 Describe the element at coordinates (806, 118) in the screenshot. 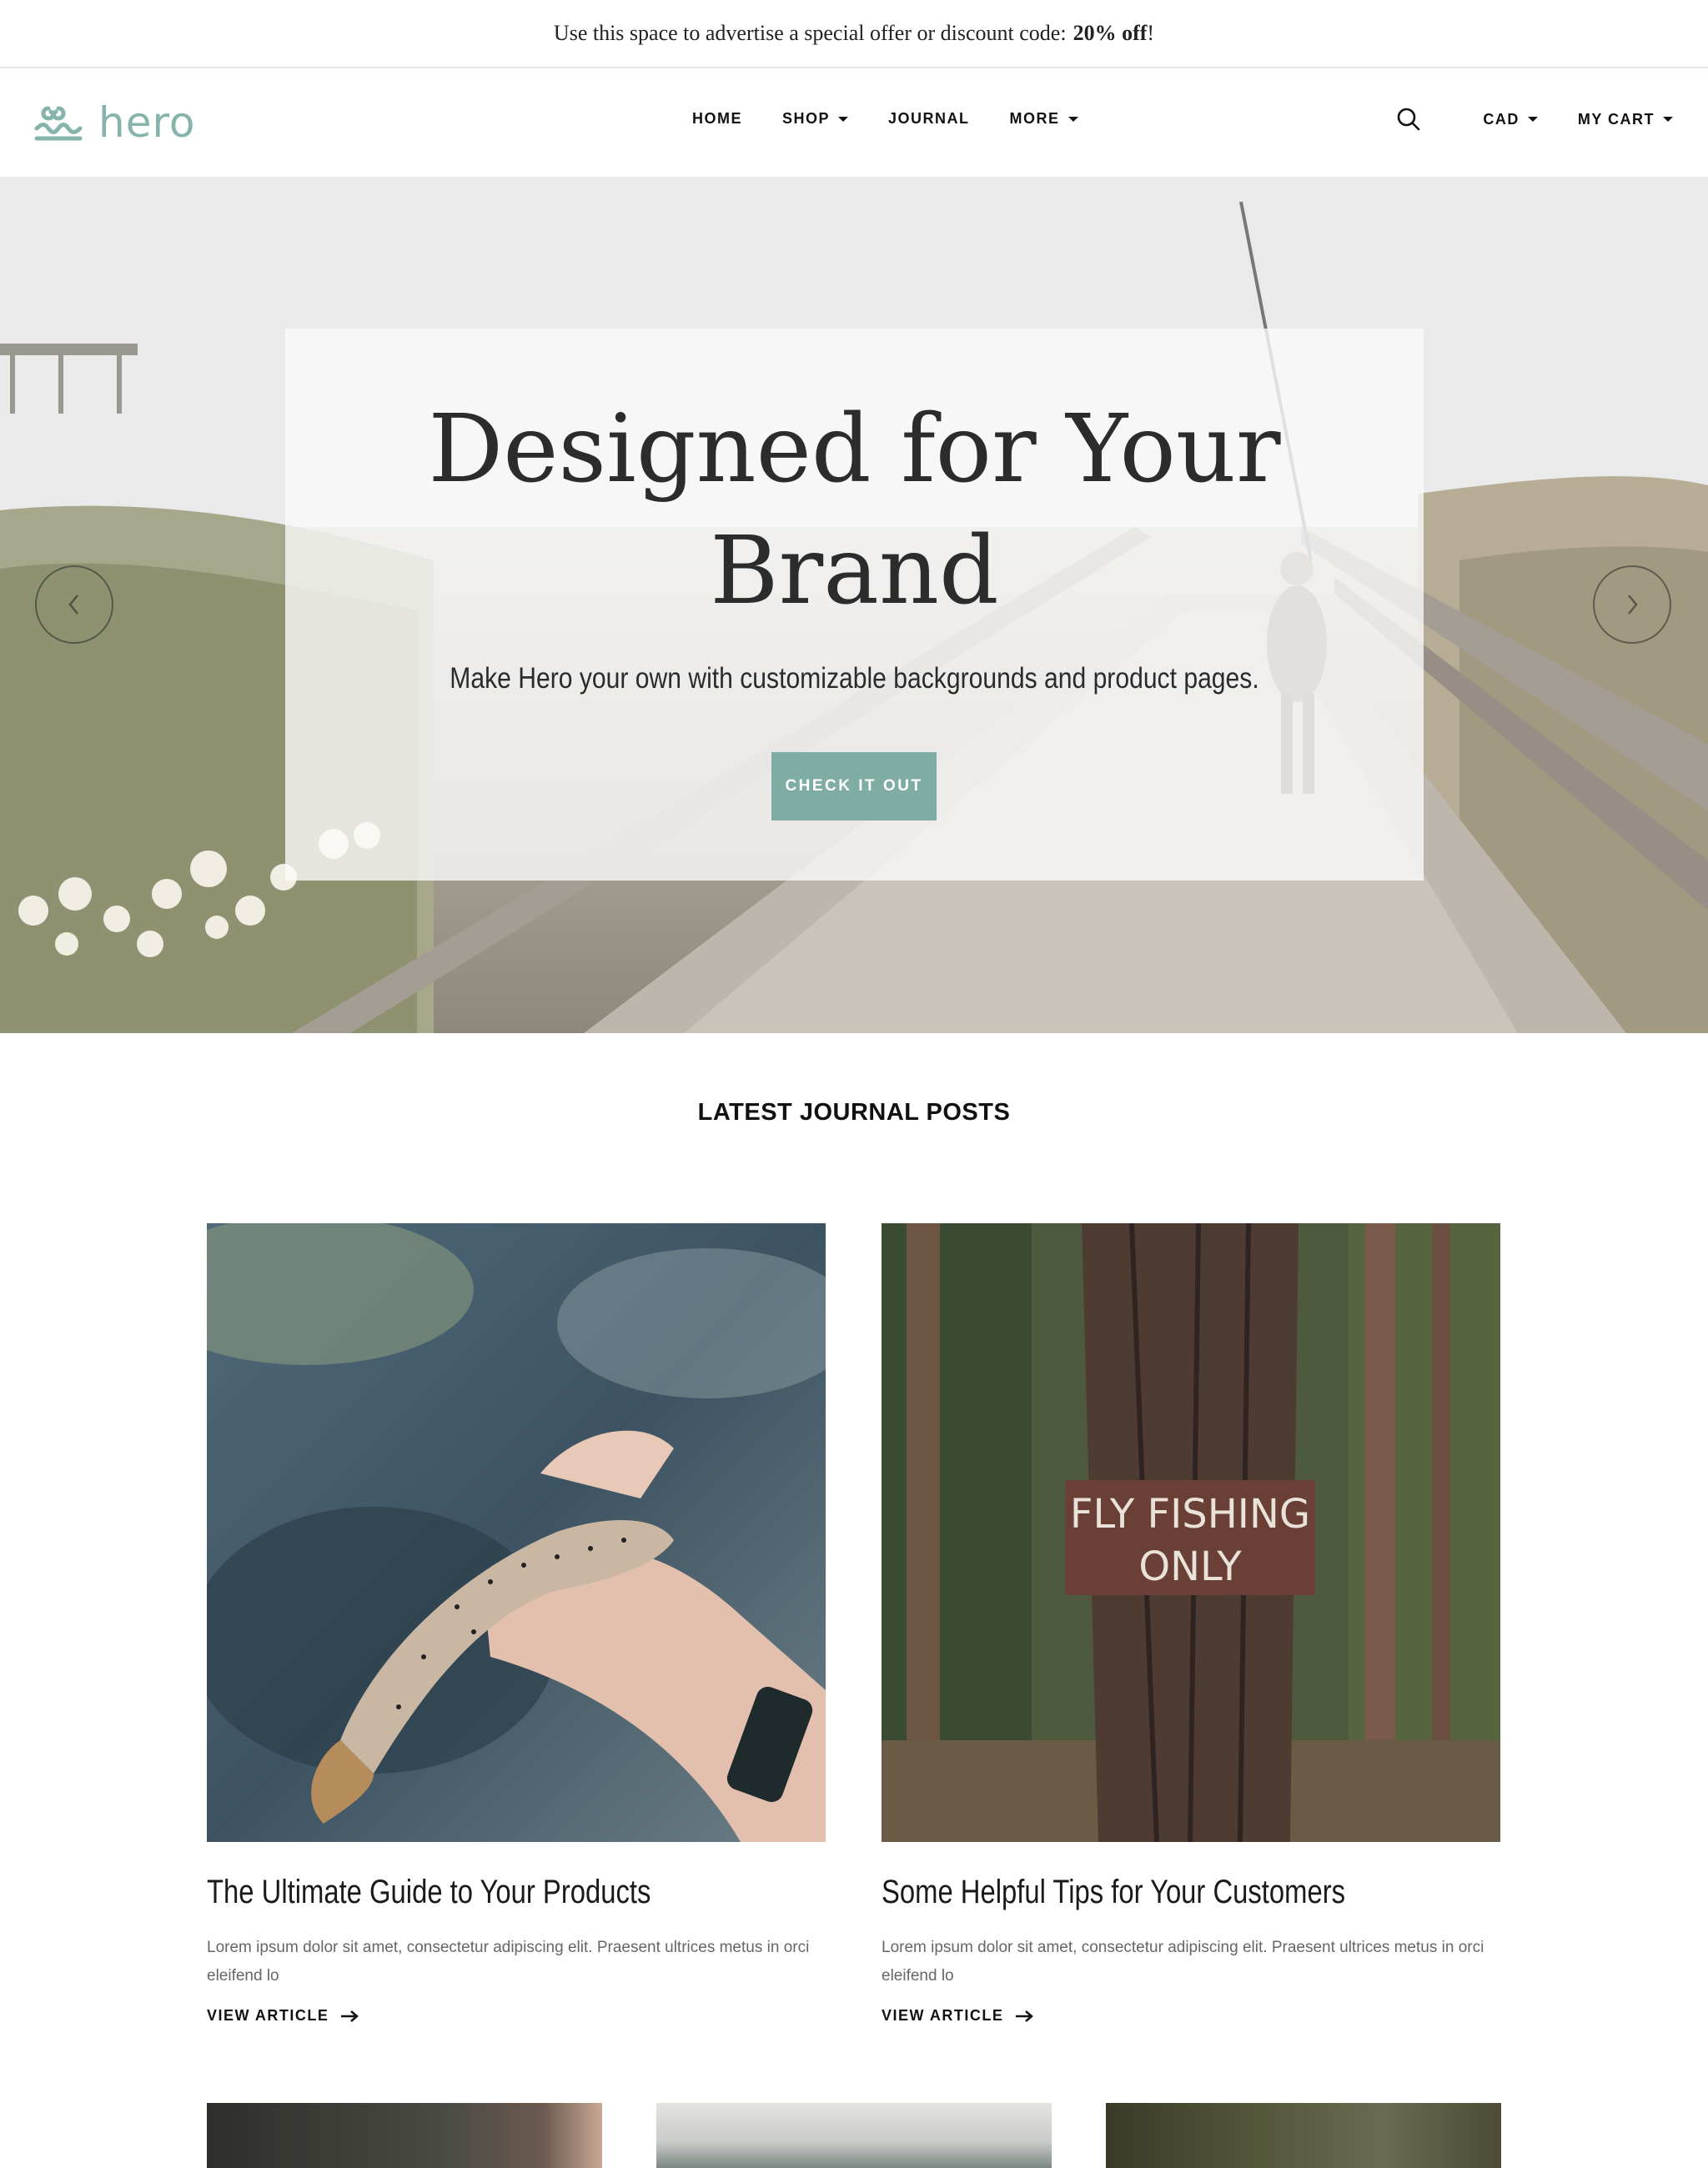

I see `nav-label-shop: SHOP` at that location.